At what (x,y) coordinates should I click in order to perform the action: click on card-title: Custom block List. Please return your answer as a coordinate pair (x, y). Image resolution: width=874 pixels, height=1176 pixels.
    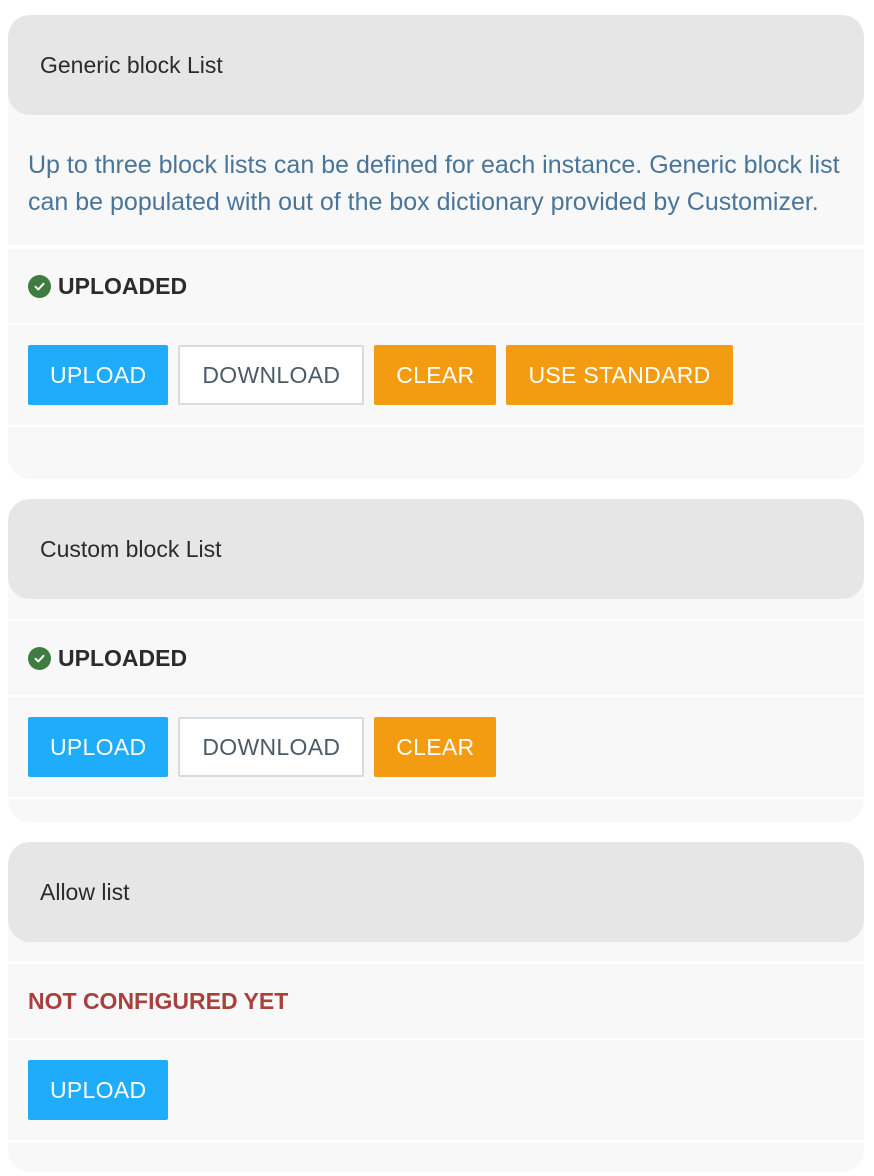
    Looking at the image, I should click on (131, 548).